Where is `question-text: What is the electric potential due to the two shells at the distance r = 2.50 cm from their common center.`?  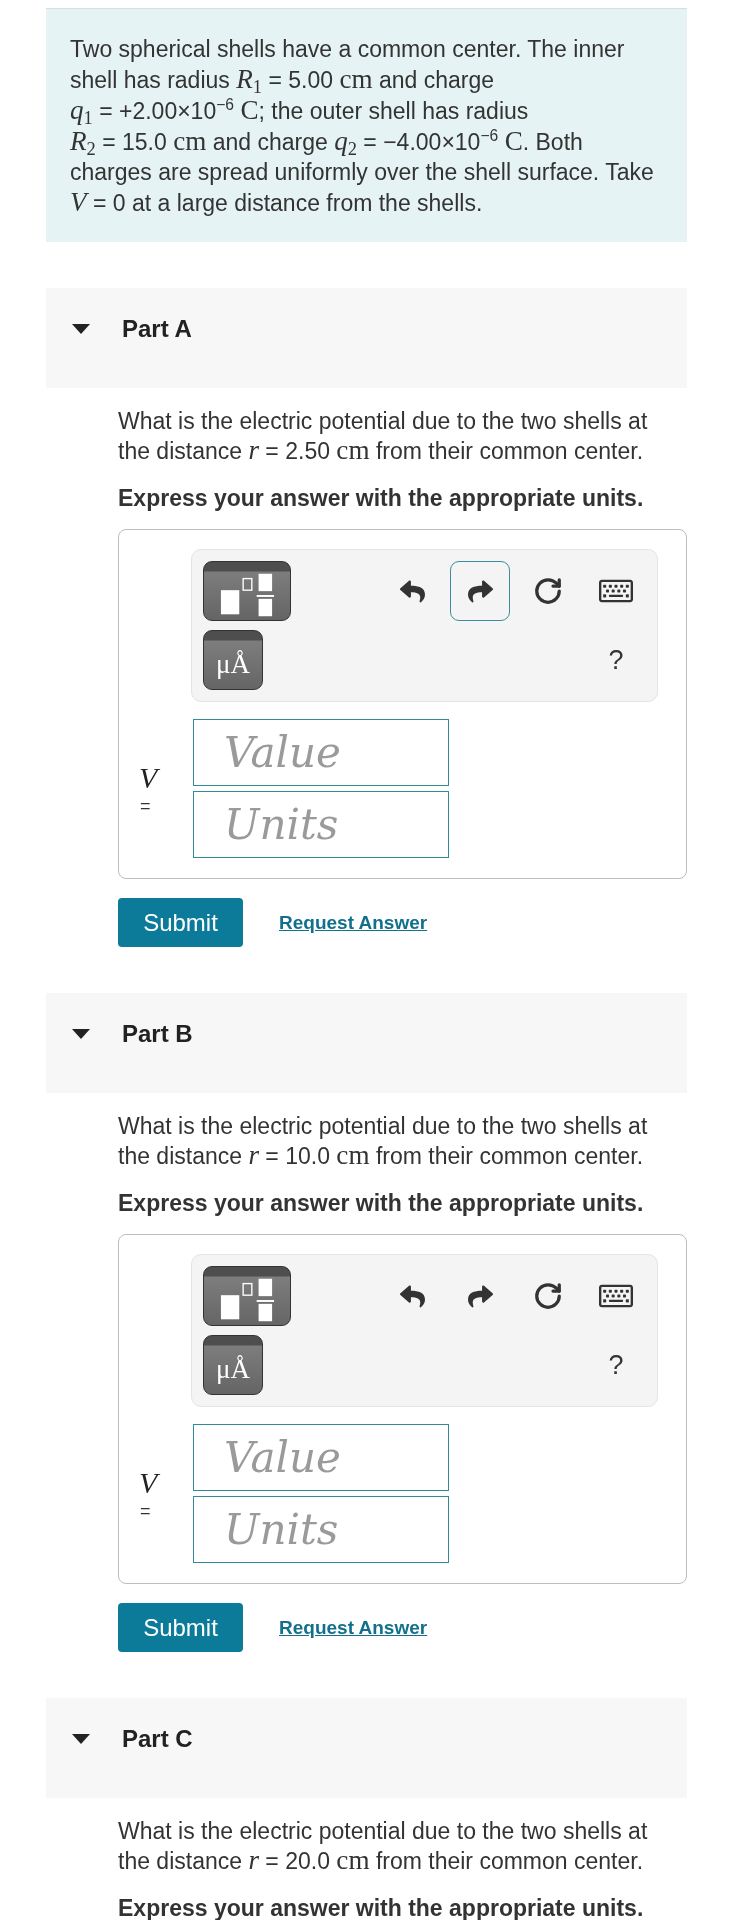
question-text: What is the electric potential due to the two shells at the distance r = 2.50 cm from their common center. is located at coordinates (383, 436).